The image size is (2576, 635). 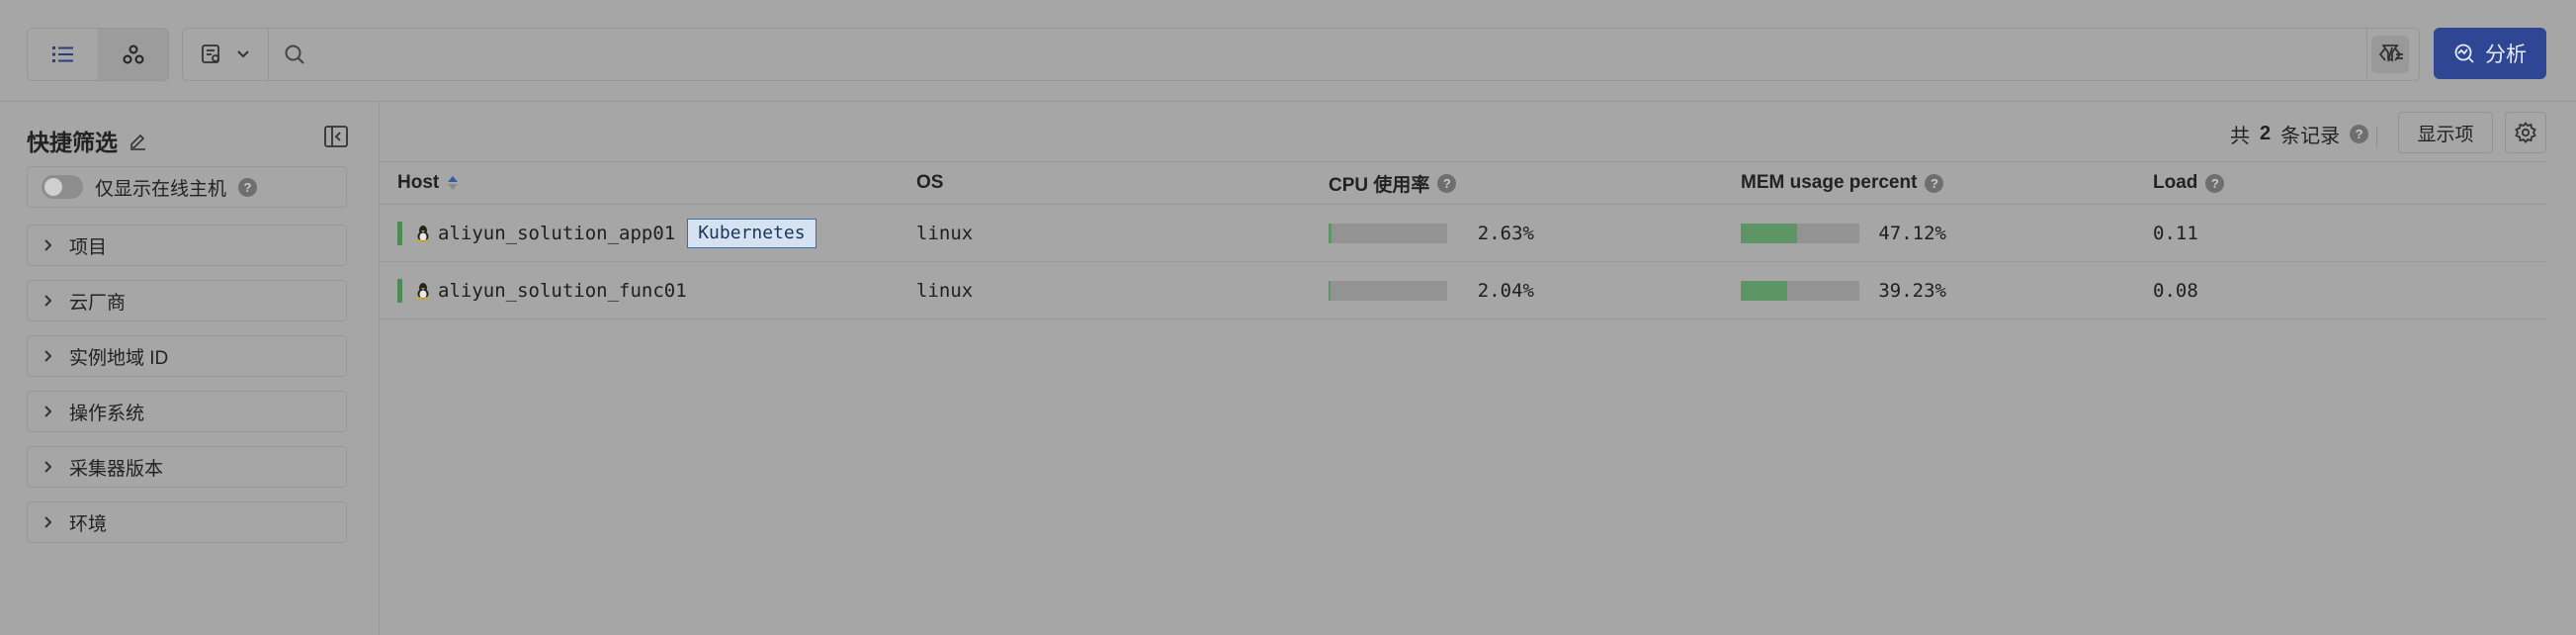 What do you see at coordinates (2376, 137) in the screenshot?
I see `divider` at bounding box center [2376, 137].